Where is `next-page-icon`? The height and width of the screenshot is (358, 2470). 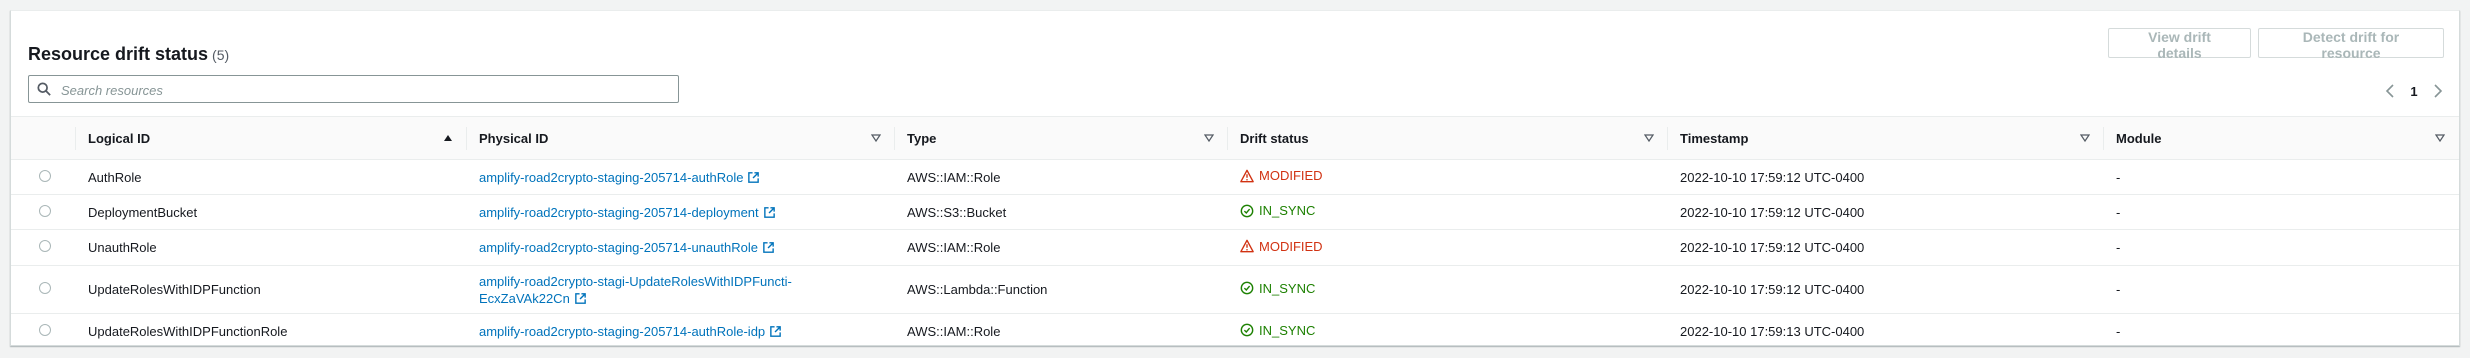
next-page-icon is located at coordinates (2438, 91).